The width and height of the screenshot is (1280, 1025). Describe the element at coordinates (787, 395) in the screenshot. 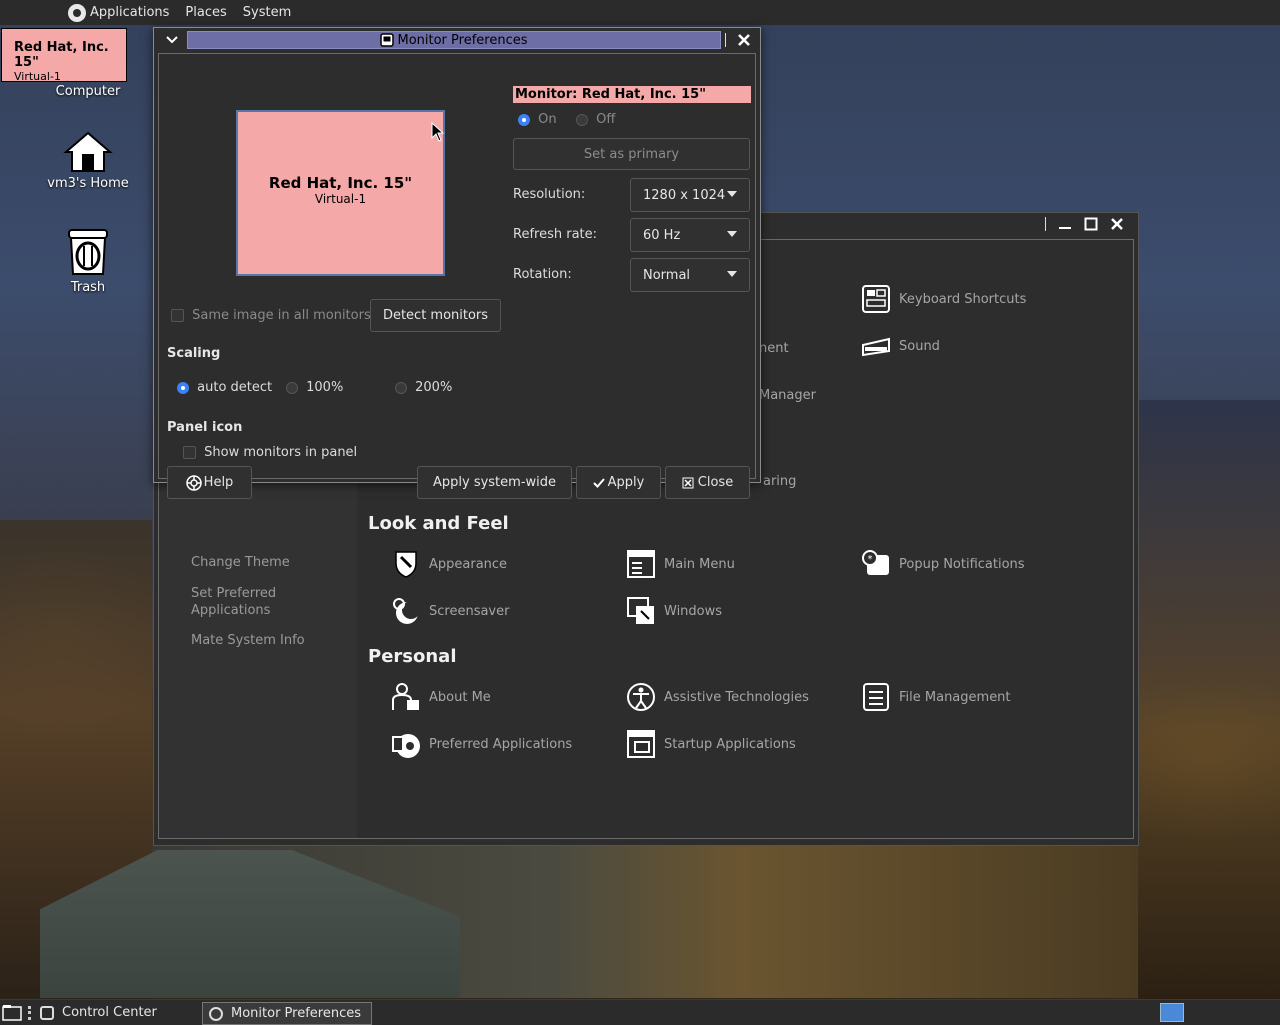

I see `partial-item-2: Manager` at that location.